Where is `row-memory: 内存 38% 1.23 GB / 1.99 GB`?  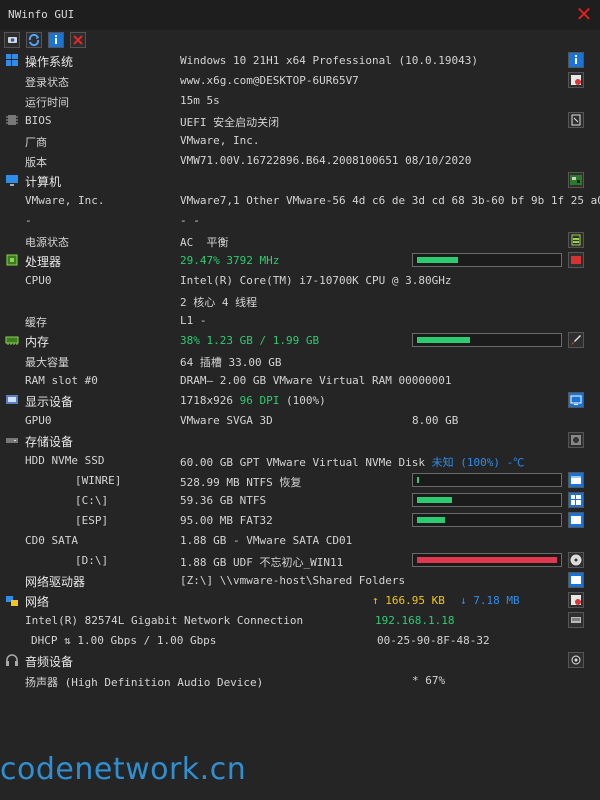
row-memory: 内存 38% 1.23 GB / 1.99 GB is located at coordinates (300, 340).